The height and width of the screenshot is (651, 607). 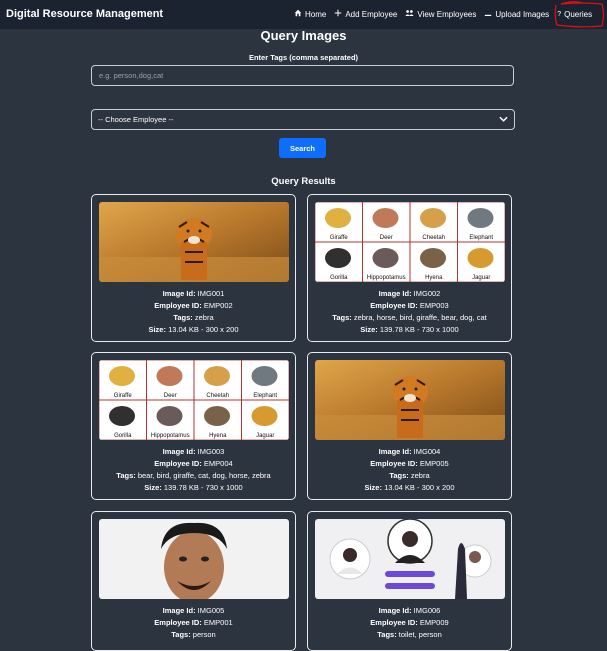 What do you see at coordinates (409, 14) in the screenshot?
I see `people-icon` at bounding box center [409, 14].